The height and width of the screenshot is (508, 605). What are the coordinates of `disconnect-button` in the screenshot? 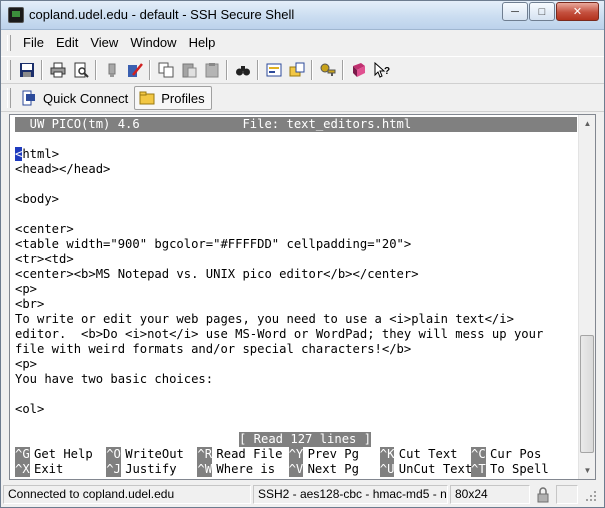 It's located at (111, 70).